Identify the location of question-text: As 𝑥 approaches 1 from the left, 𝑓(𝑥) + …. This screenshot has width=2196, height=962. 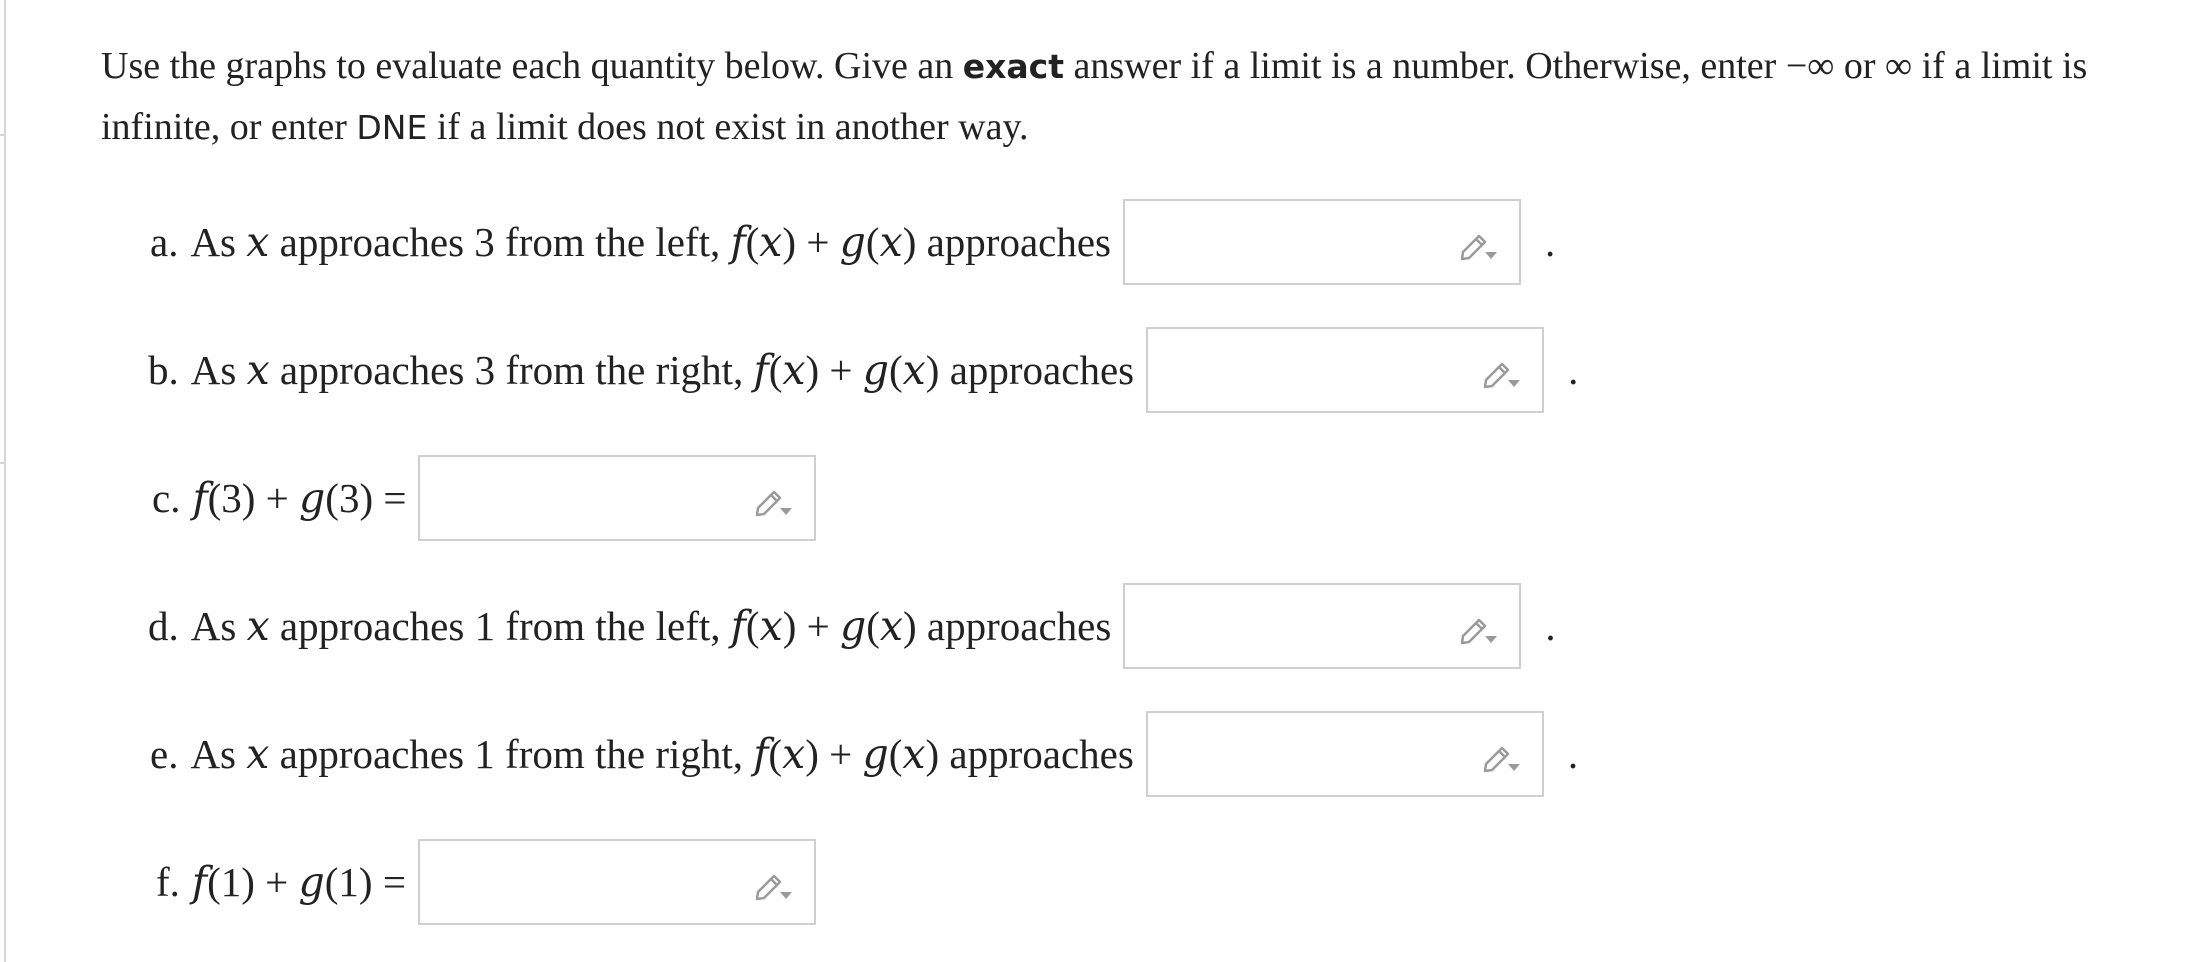
(651, 626).